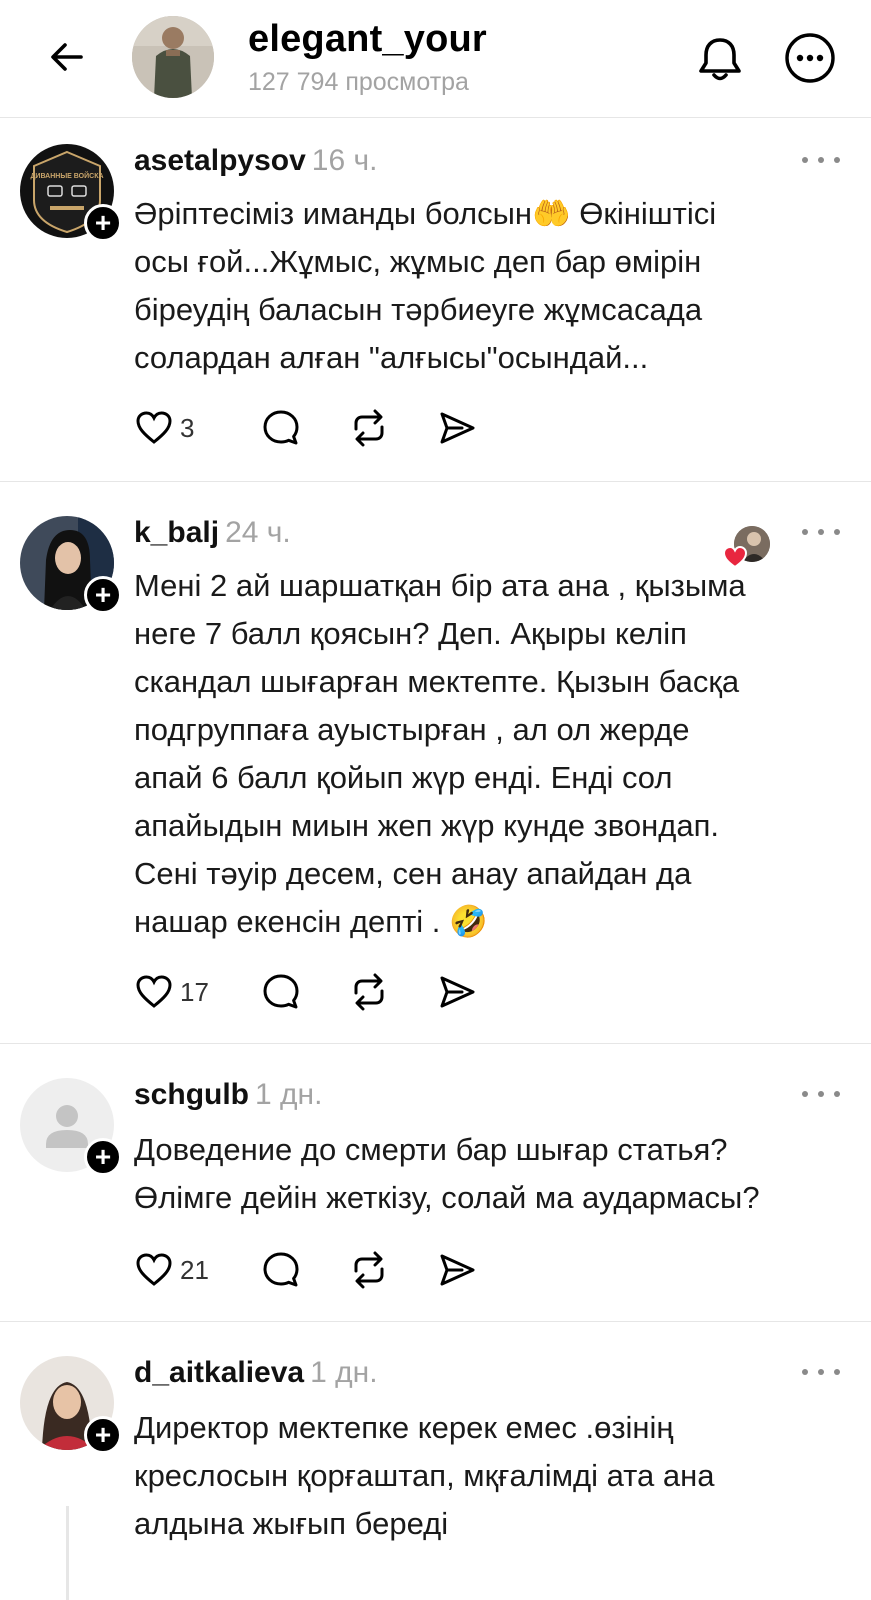 The width and height of the screenshot is (871, 1600). What do you see at coordinates (174, 992) in the screenshot?
I see `like-button: 17` at bounding box center [174, 992].